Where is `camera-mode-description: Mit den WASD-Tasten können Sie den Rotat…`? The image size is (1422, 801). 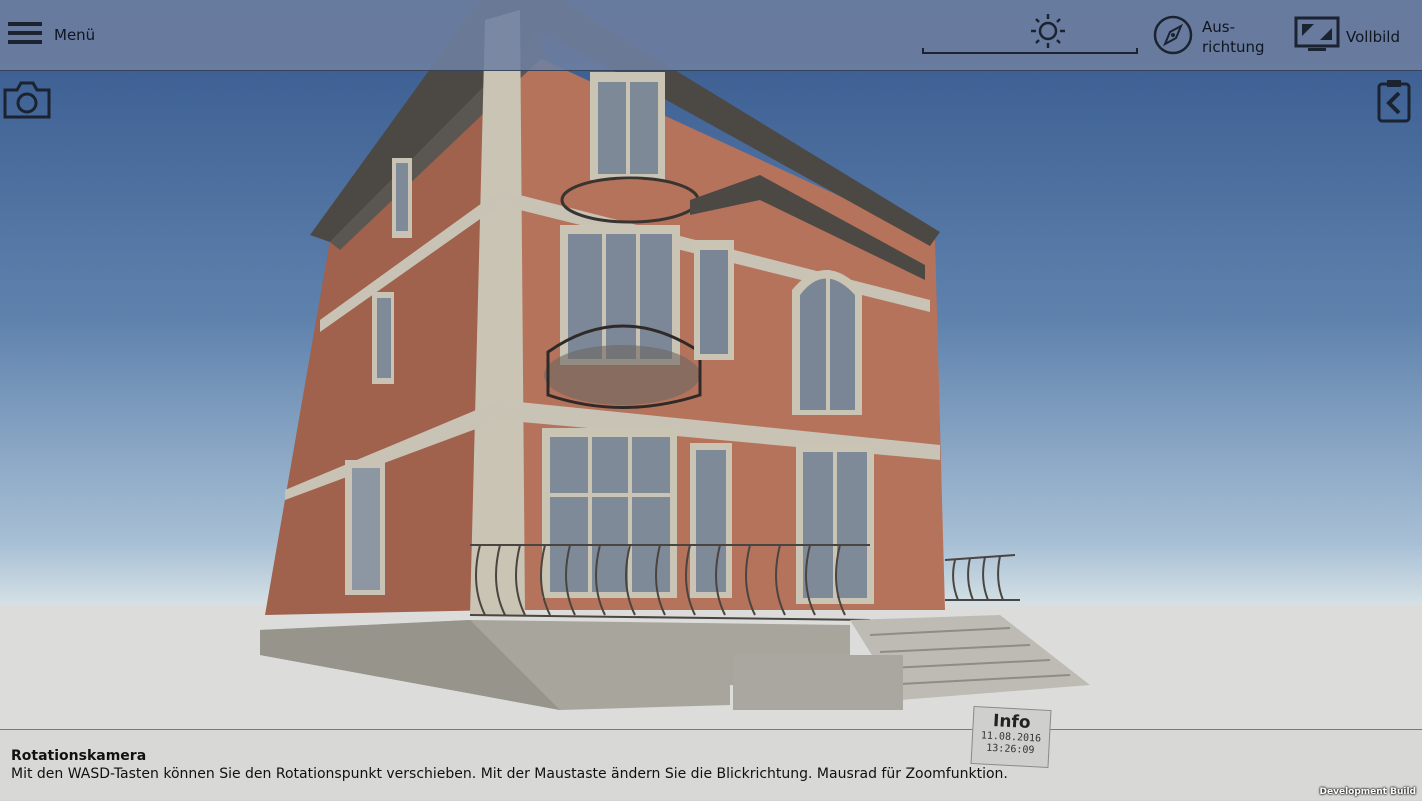 camera-mode-description: Mit den WASD-Tasten können Sie den Rotat… is located at coordinates (509, 774).